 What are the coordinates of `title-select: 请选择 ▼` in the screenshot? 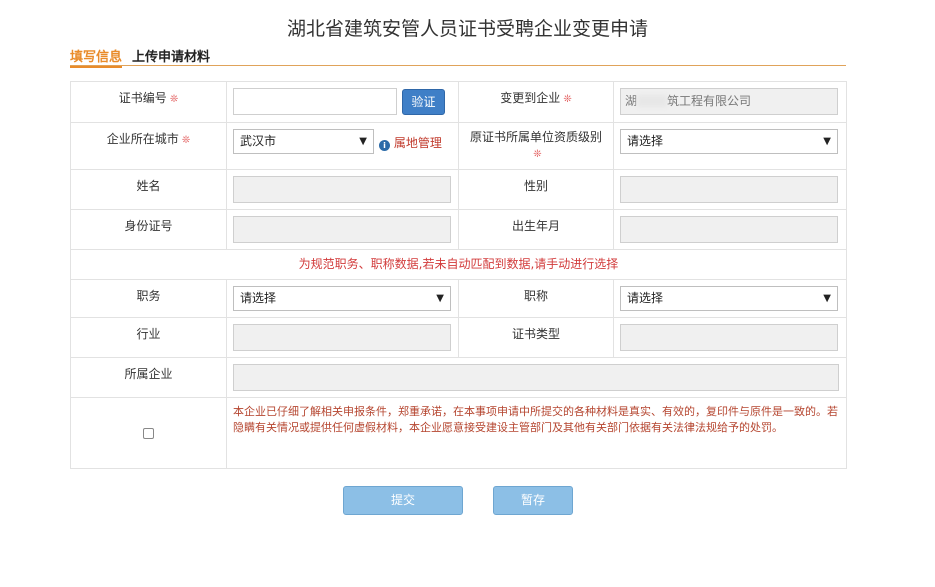 It's located at (729, 298).